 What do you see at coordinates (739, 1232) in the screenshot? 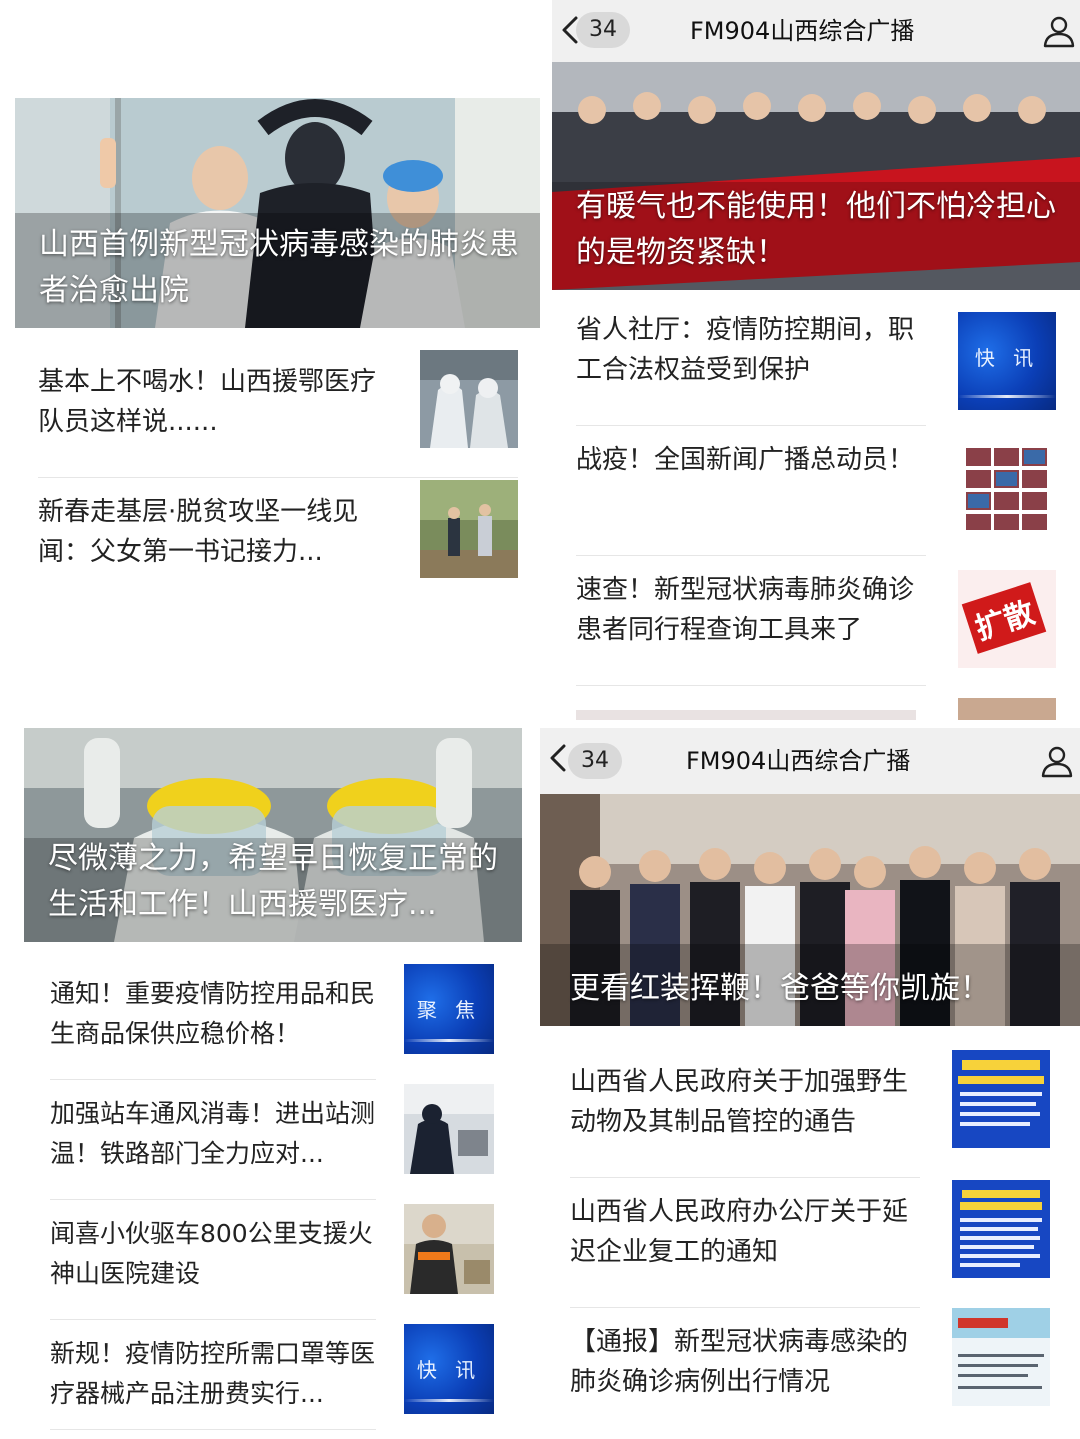
I see `item-title: 山西省人民政府办公厅关于延迟企业复工的通知` at bounding box center [739, 1232].